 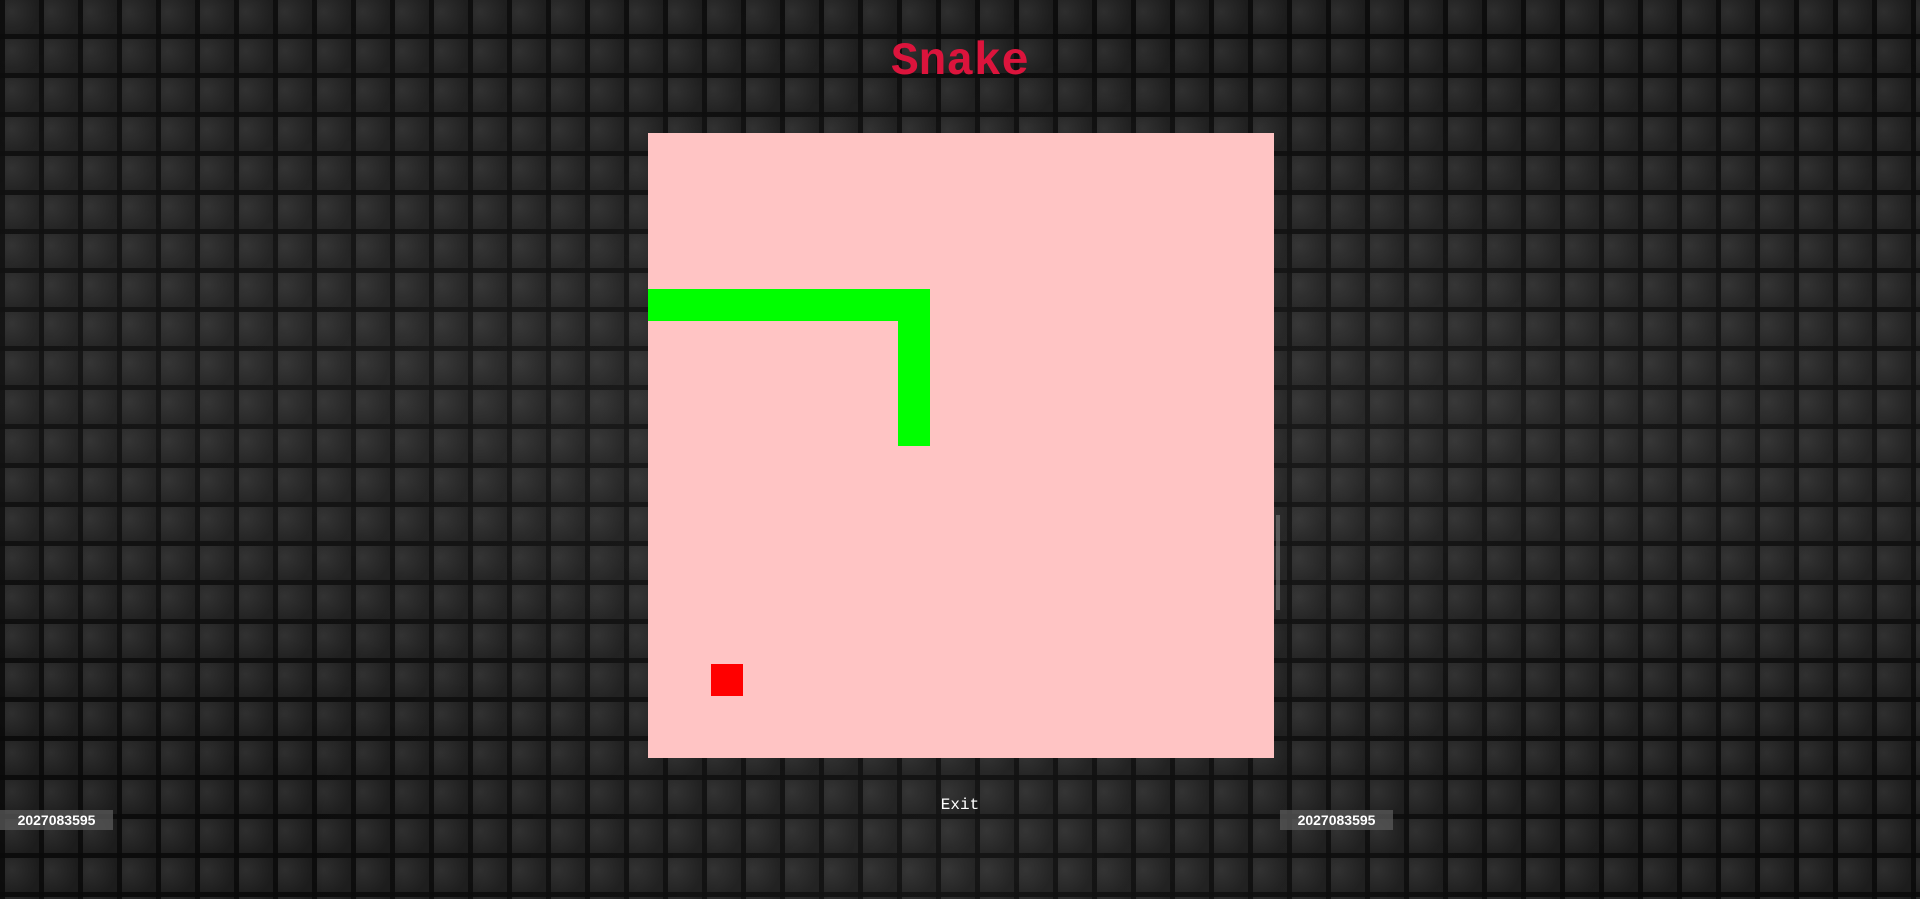 I want to click on visit-counter-right: 2027083595, so click(x=1336, y=820).